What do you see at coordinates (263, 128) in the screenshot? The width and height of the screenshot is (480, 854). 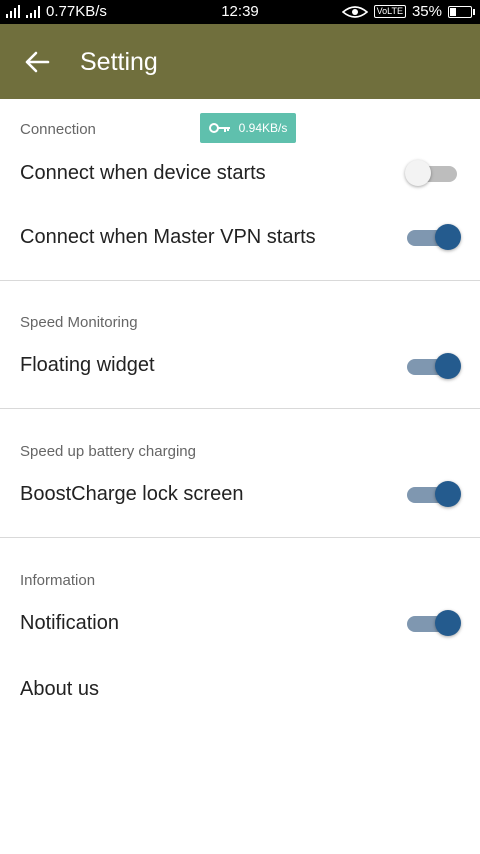 I see `speed-badge-value: 0.94KB/s` at bounding box center [263, 128].